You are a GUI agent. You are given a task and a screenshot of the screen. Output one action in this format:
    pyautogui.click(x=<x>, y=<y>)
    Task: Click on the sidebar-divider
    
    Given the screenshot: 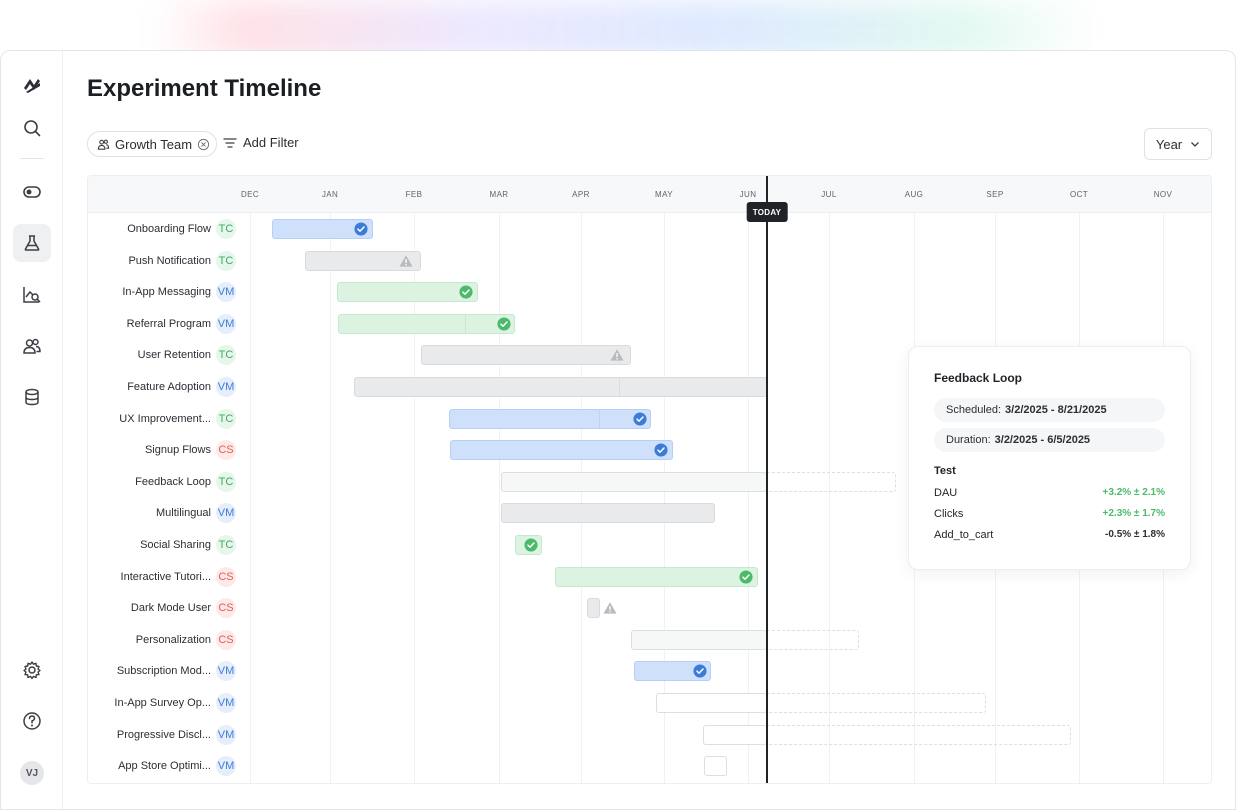 What is the action you would take?
    pyautogui.click(x=32, y=158)
    